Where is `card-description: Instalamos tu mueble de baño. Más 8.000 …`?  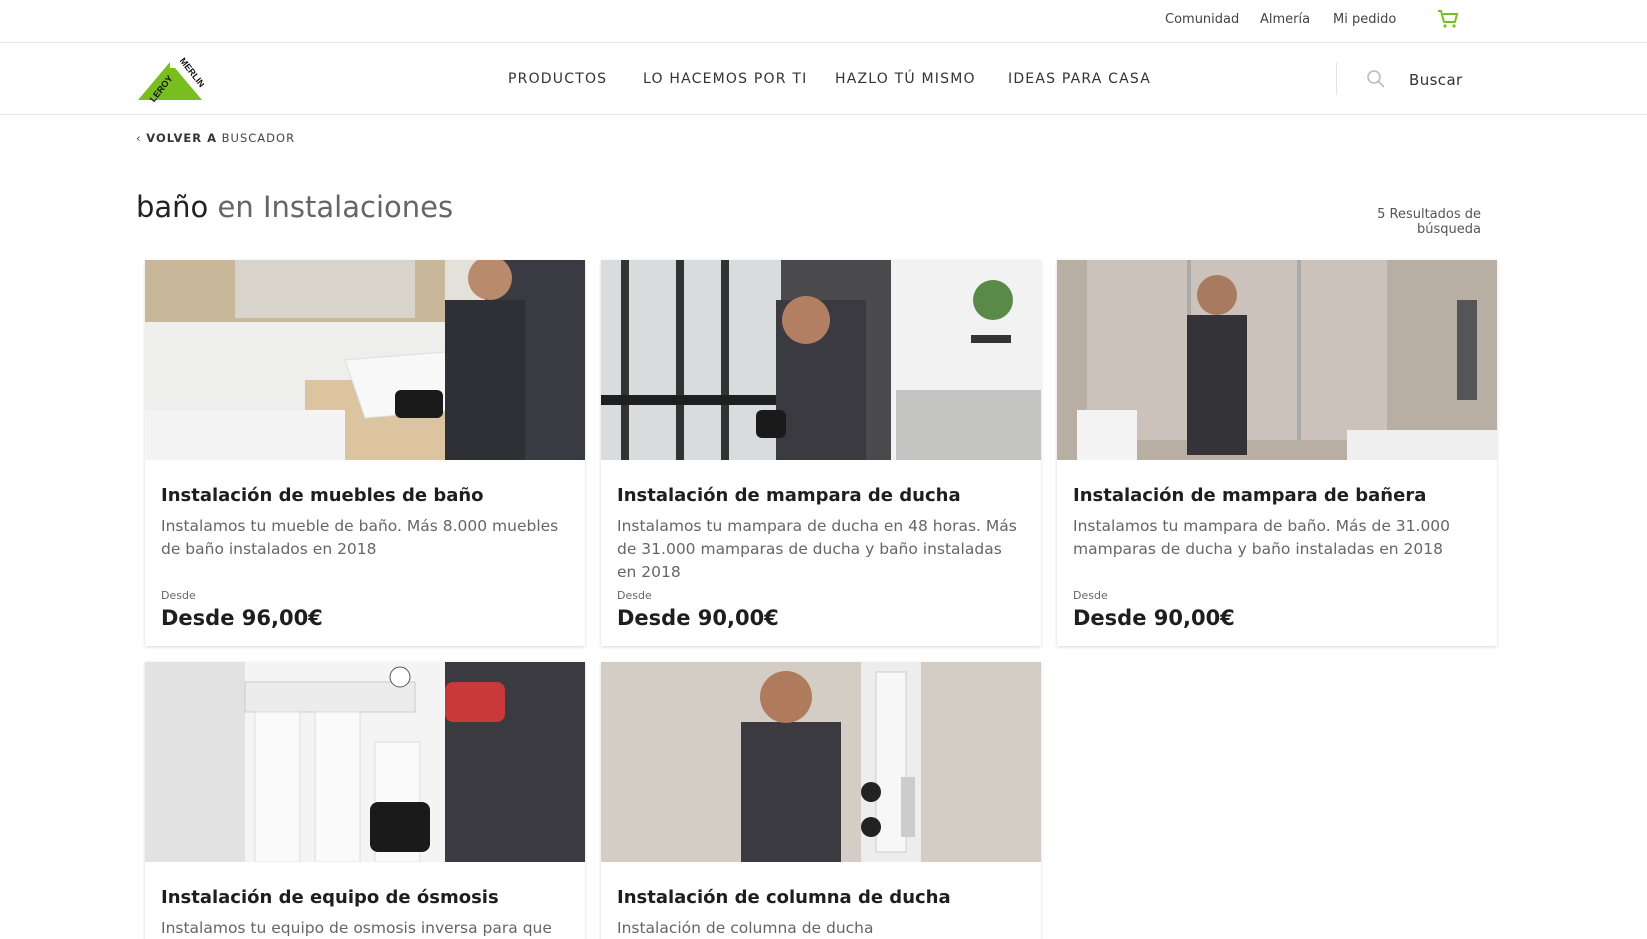
card-description: Instalamos tu mueble de baño. Más 8.000 … is located at coordinates (360, 537).